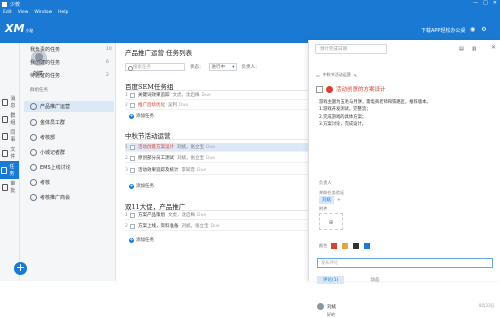  Describe the element at coordinates (23, 12) in the screenshot. I see `menu-view: View` at that location.